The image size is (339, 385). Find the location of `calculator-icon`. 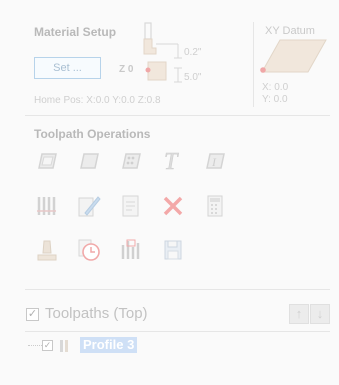

calculator-icon is located at coordinates (215, 206).